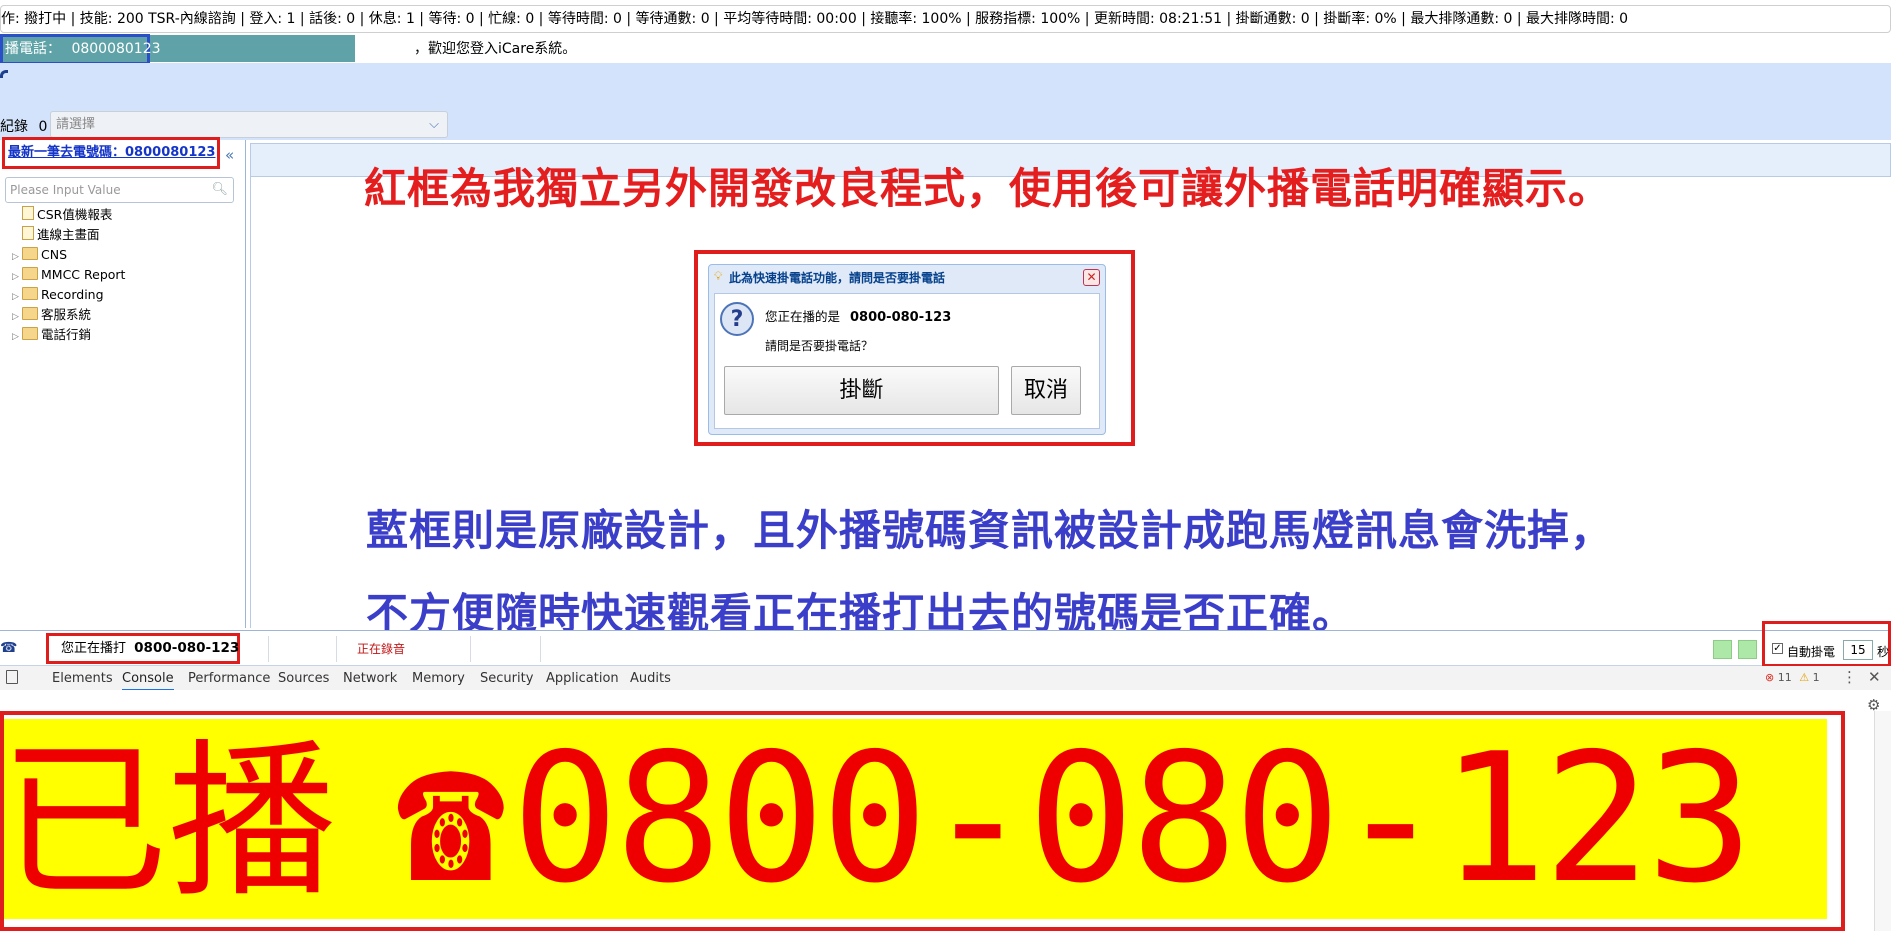 Image resolution: width=1891 pixels, height=942 pixels. Describe the element at coordinates (83, 274) in the screenshot. I see `tree-item-label: MMCC Report` at that location.